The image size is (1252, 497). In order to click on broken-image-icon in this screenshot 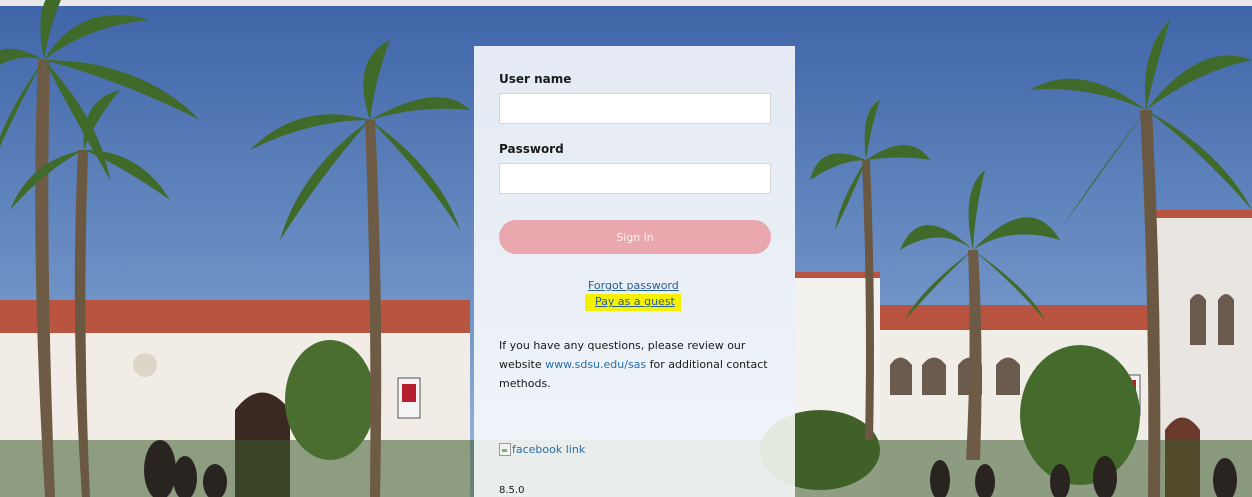, I will do `click(505, 449)`.